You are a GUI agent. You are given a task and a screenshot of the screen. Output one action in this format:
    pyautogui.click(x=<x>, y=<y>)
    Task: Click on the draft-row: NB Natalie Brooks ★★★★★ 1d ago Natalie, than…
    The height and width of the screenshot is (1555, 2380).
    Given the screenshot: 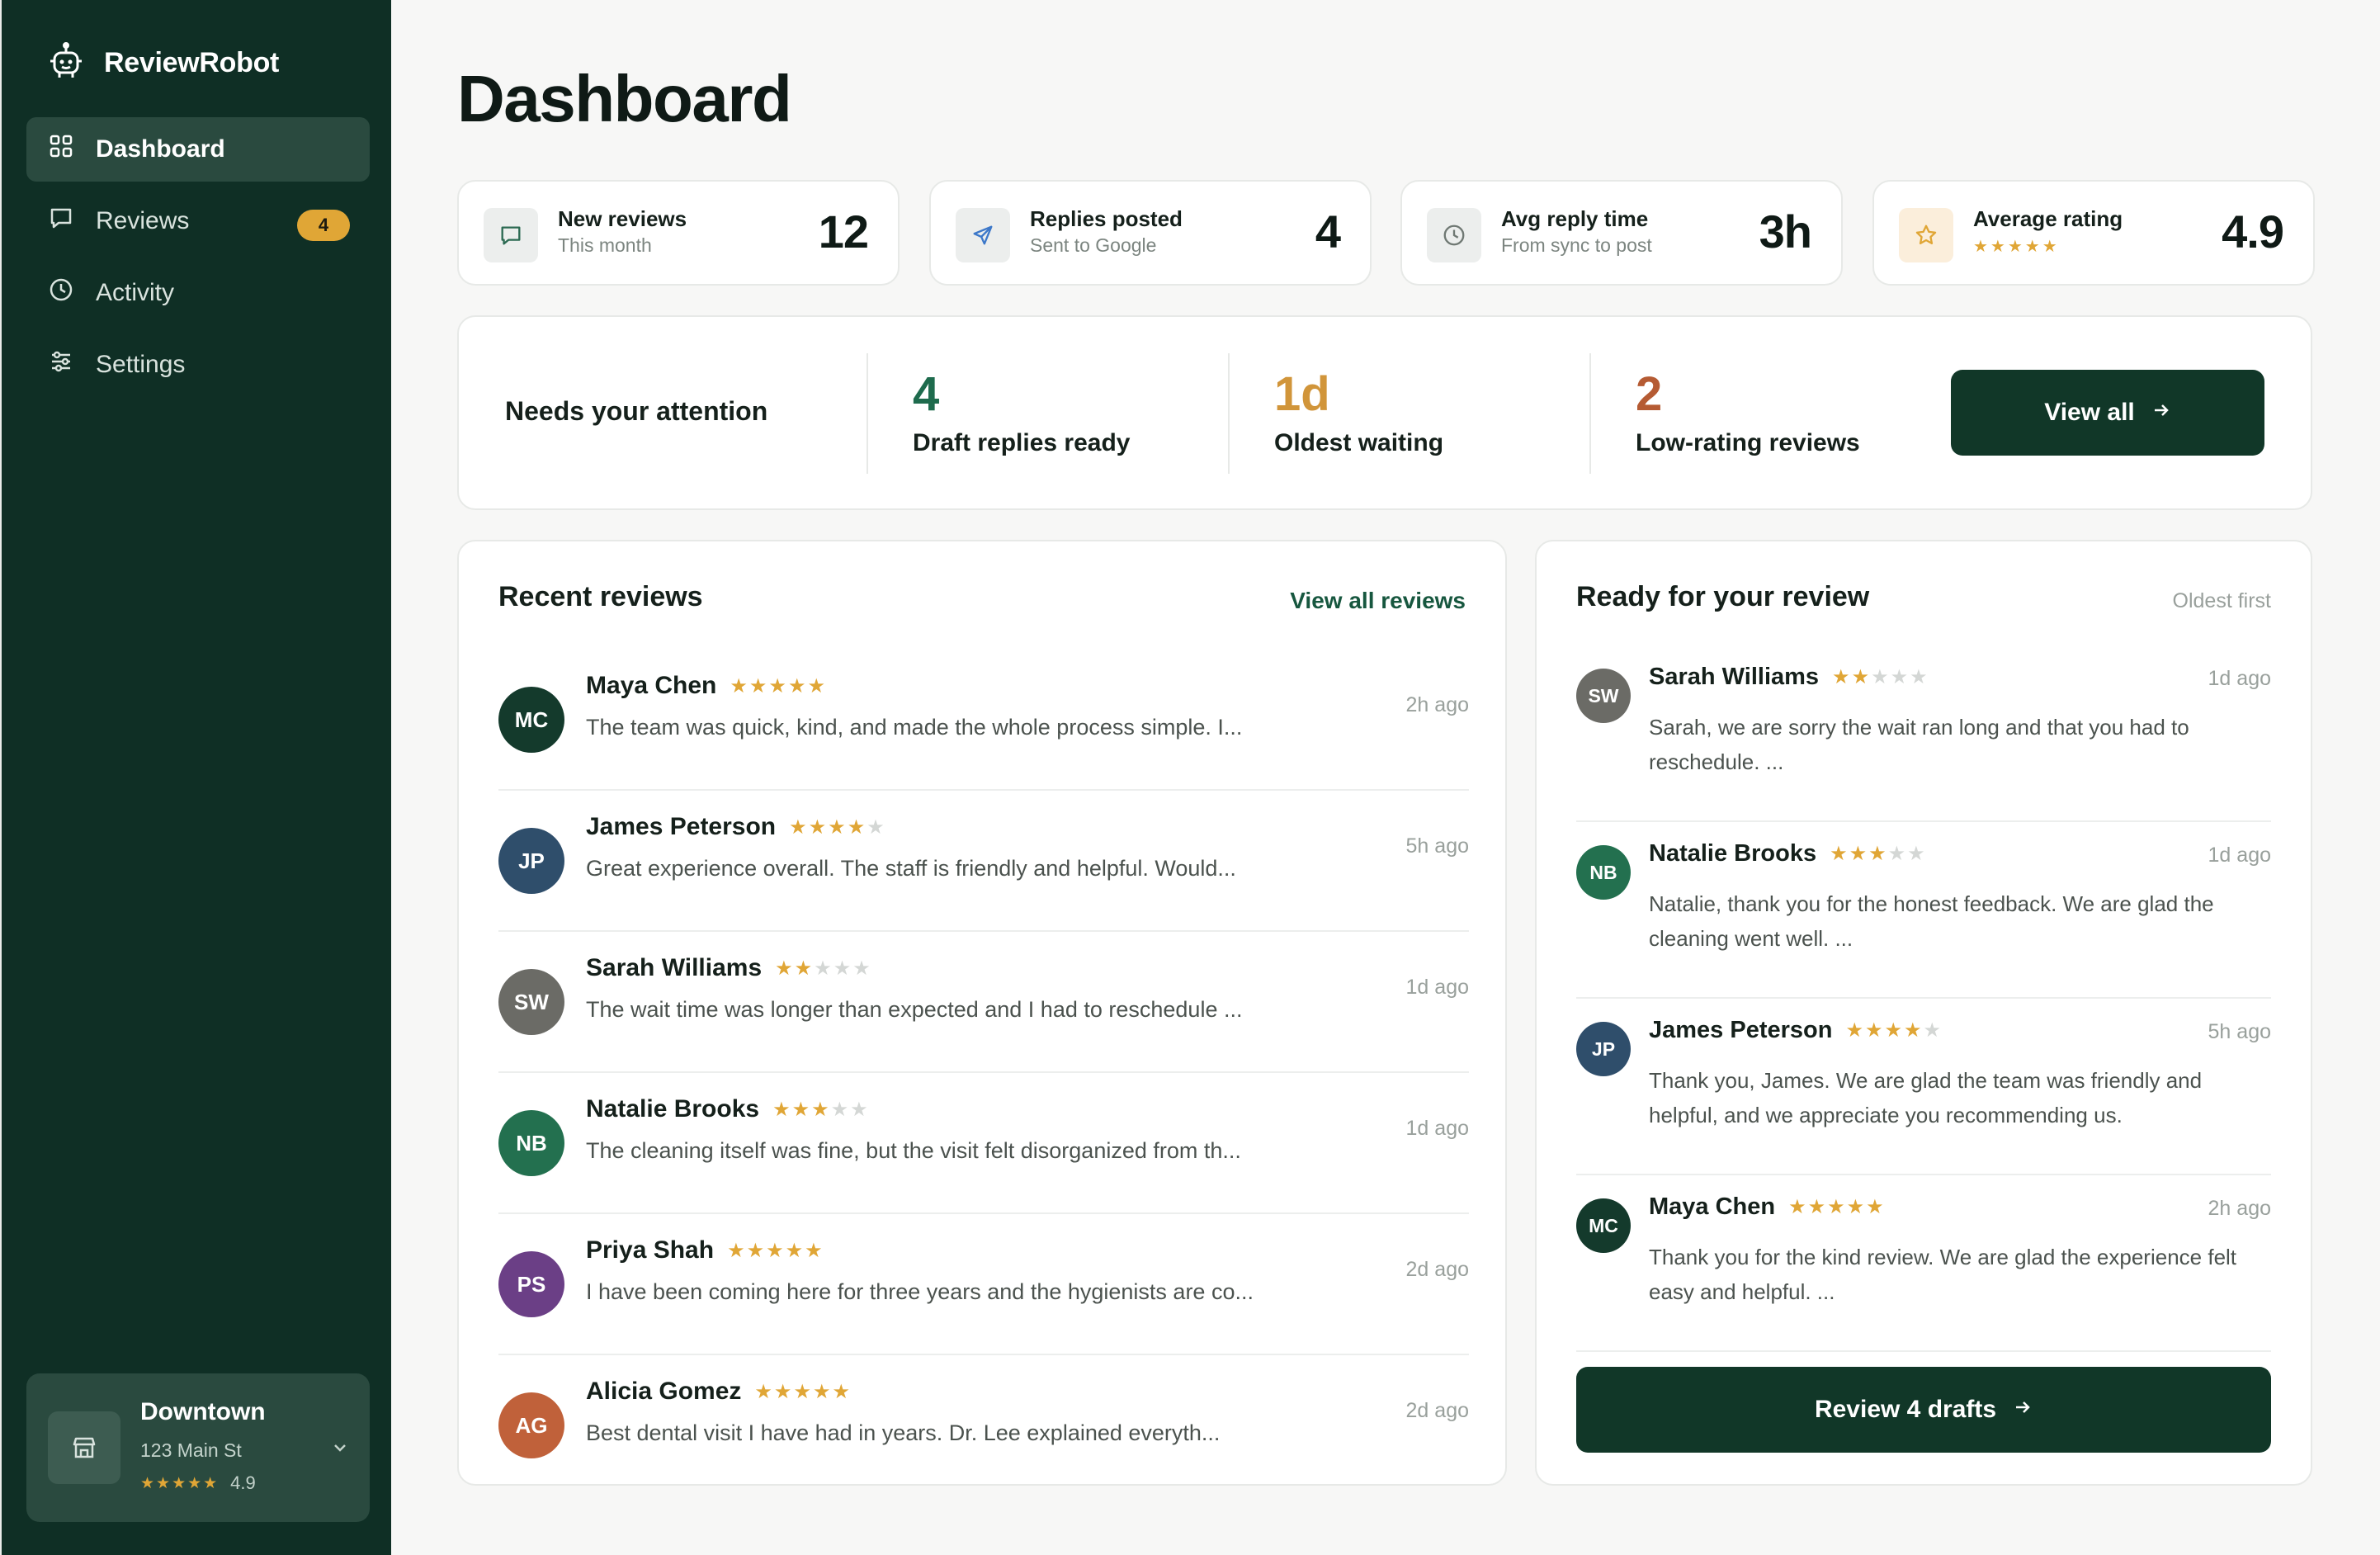 What is the action you would take?
    pyautogui.click(x=1923, y=910)
    